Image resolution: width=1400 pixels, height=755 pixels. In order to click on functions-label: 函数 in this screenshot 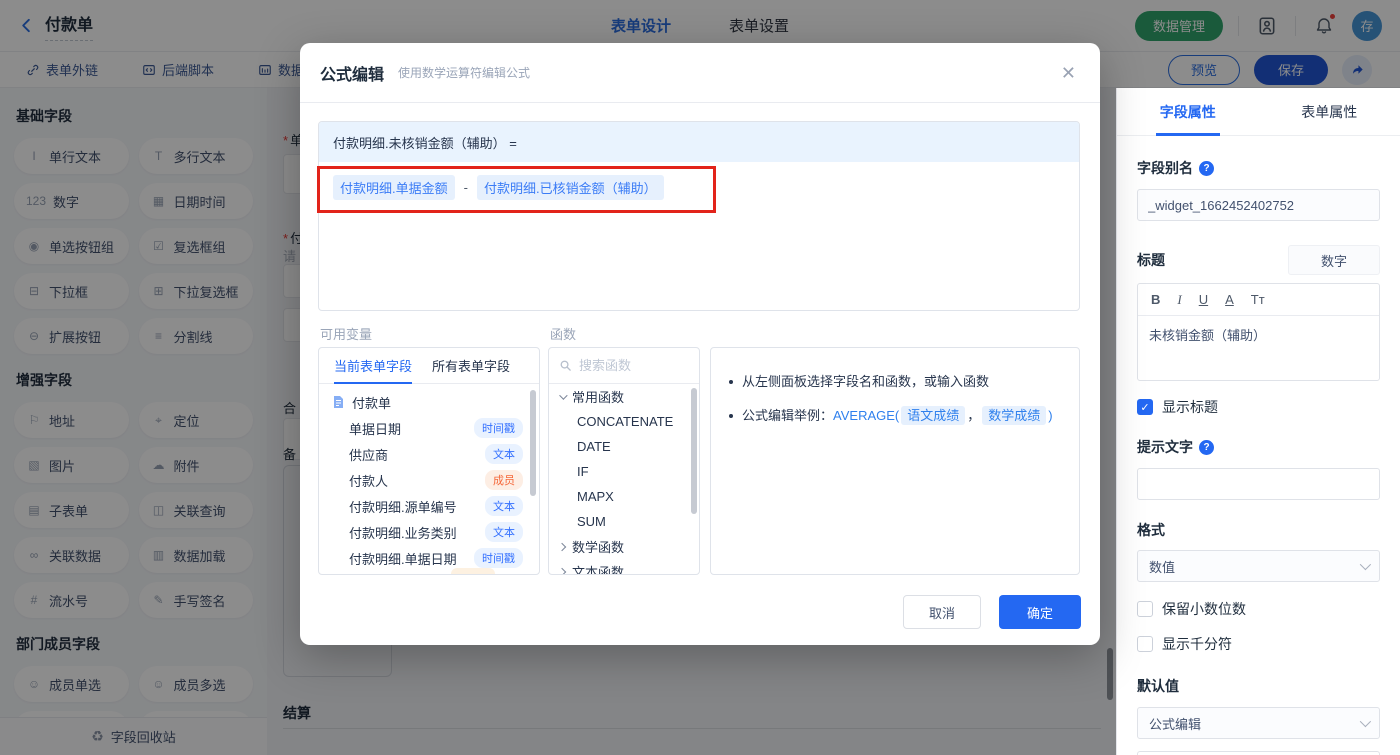, I will do `click(563, 334)`.